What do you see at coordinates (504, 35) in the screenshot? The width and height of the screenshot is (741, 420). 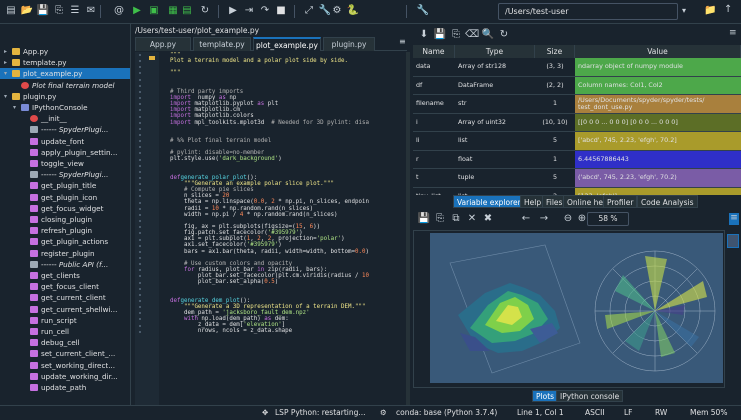 I see `refresh-icon: ↻` at bounding box center [504, 35].